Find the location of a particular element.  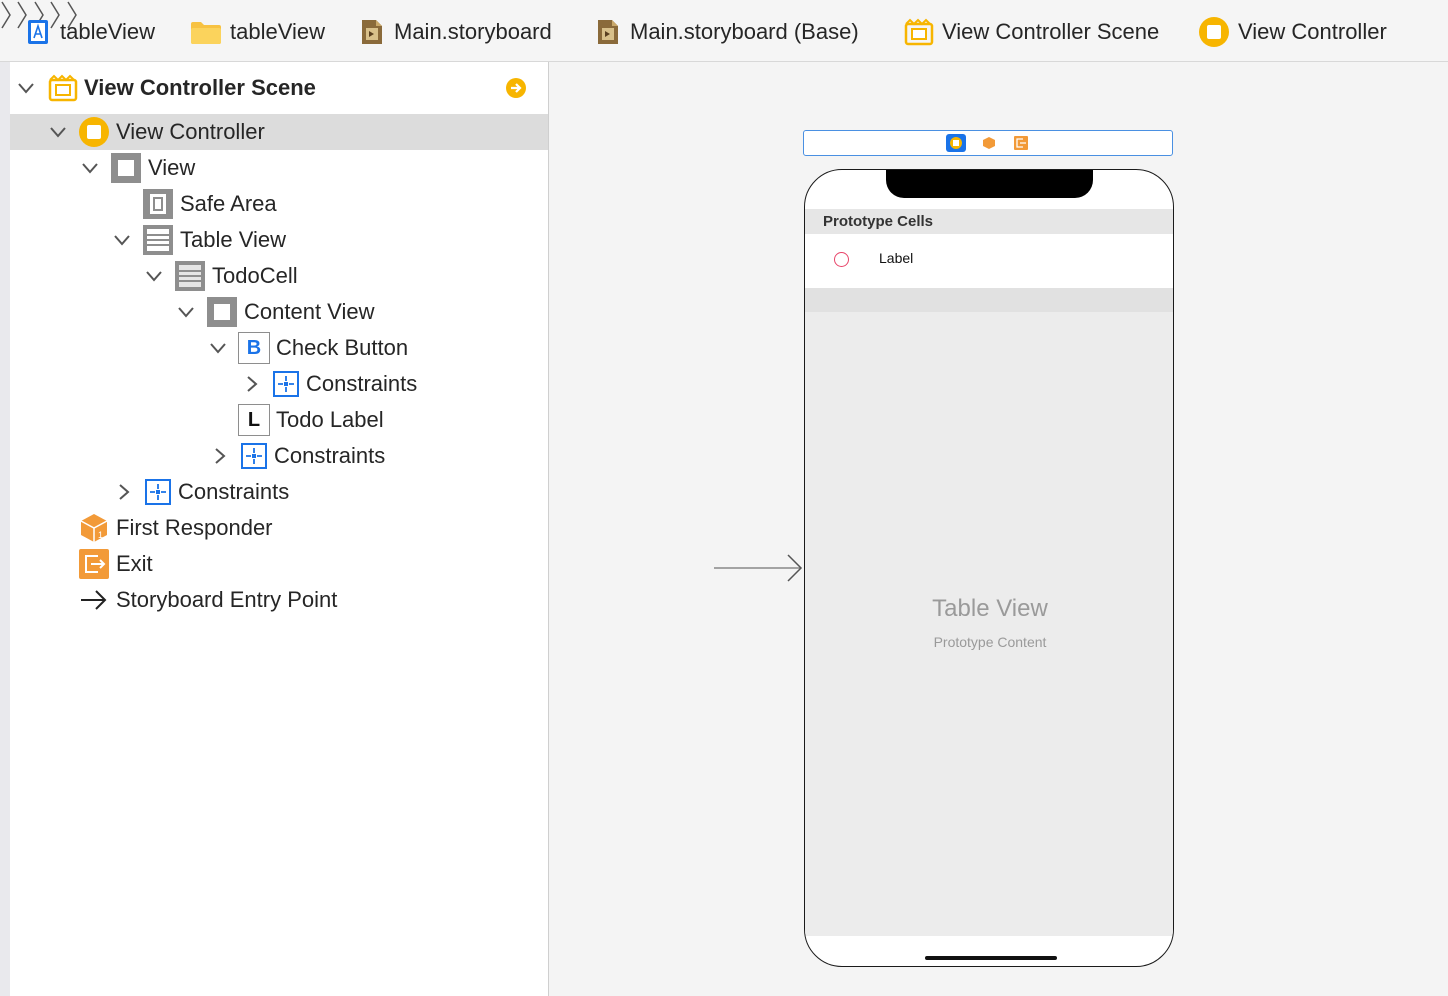

outline-label: TodoCell is located at coordinates (255, 275).